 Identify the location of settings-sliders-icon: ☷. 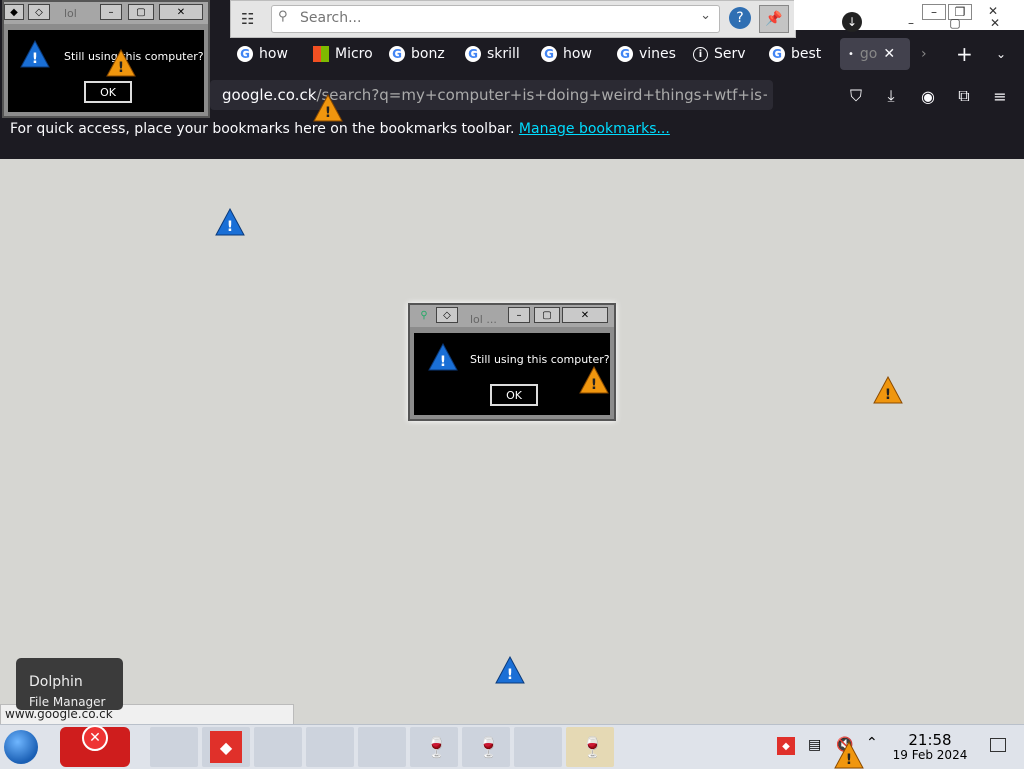
(247, 19).